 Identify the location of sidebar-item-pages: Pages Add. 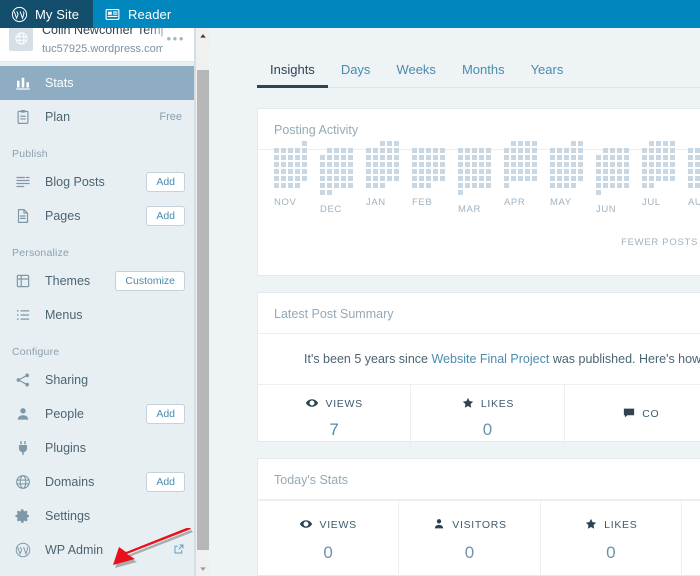
(97, 216).